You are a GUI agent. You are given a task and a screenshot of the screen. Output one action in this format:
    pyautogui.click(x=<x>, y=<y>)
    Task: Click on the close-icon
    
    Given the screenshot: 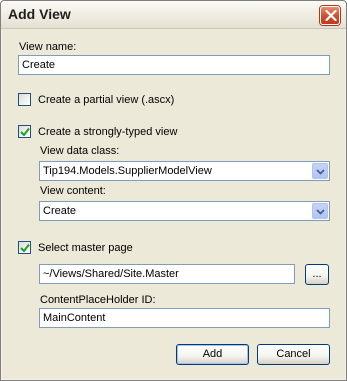 What is the action you would take?
    pyautogui.click(x=331, y=15)
    